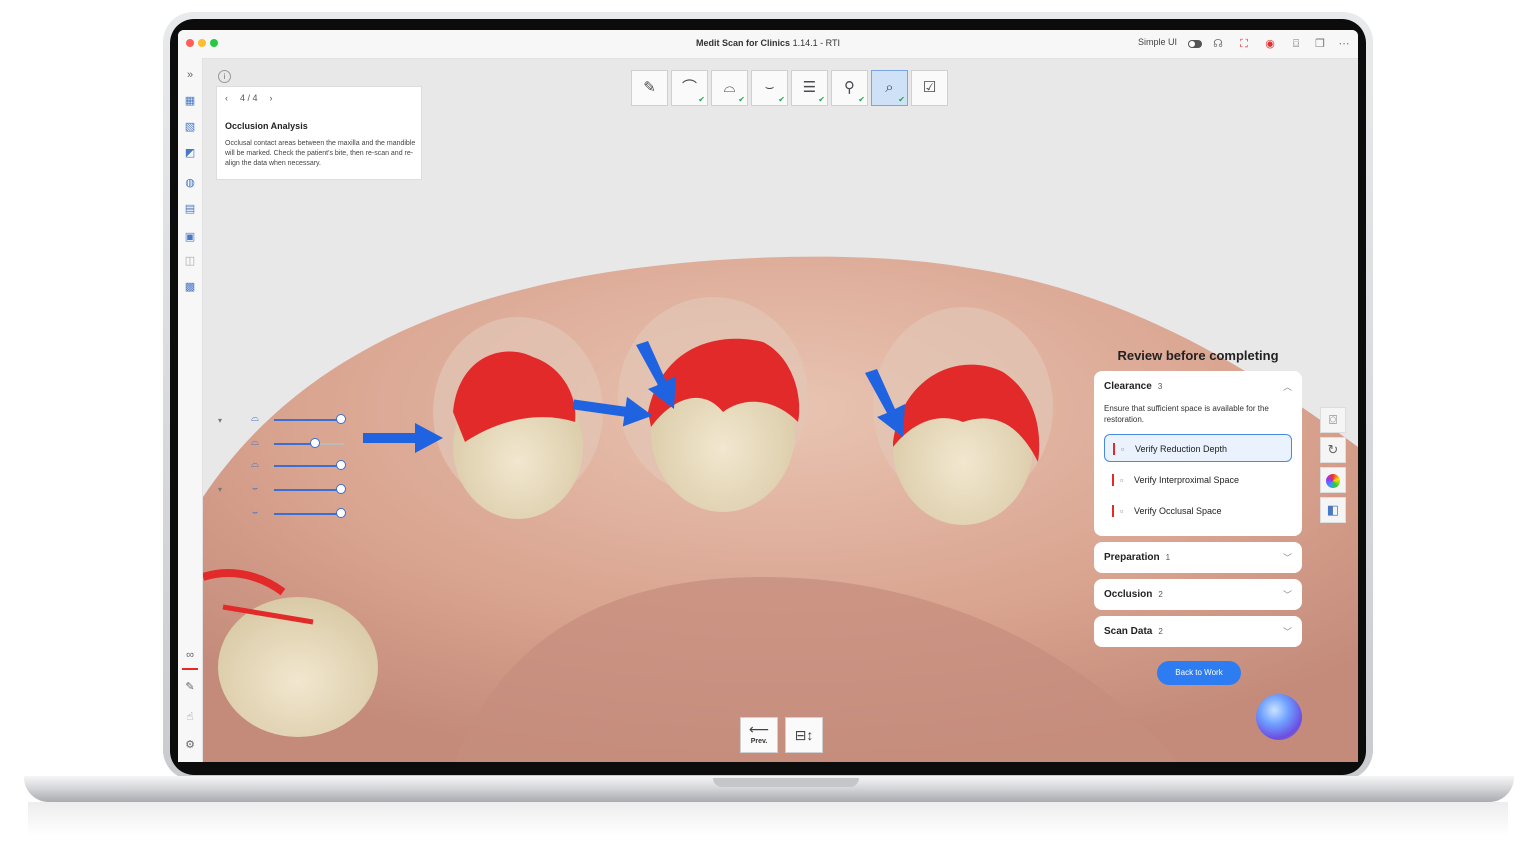  I want to click on view-cube-tool: ◧, so click(1333, 510).